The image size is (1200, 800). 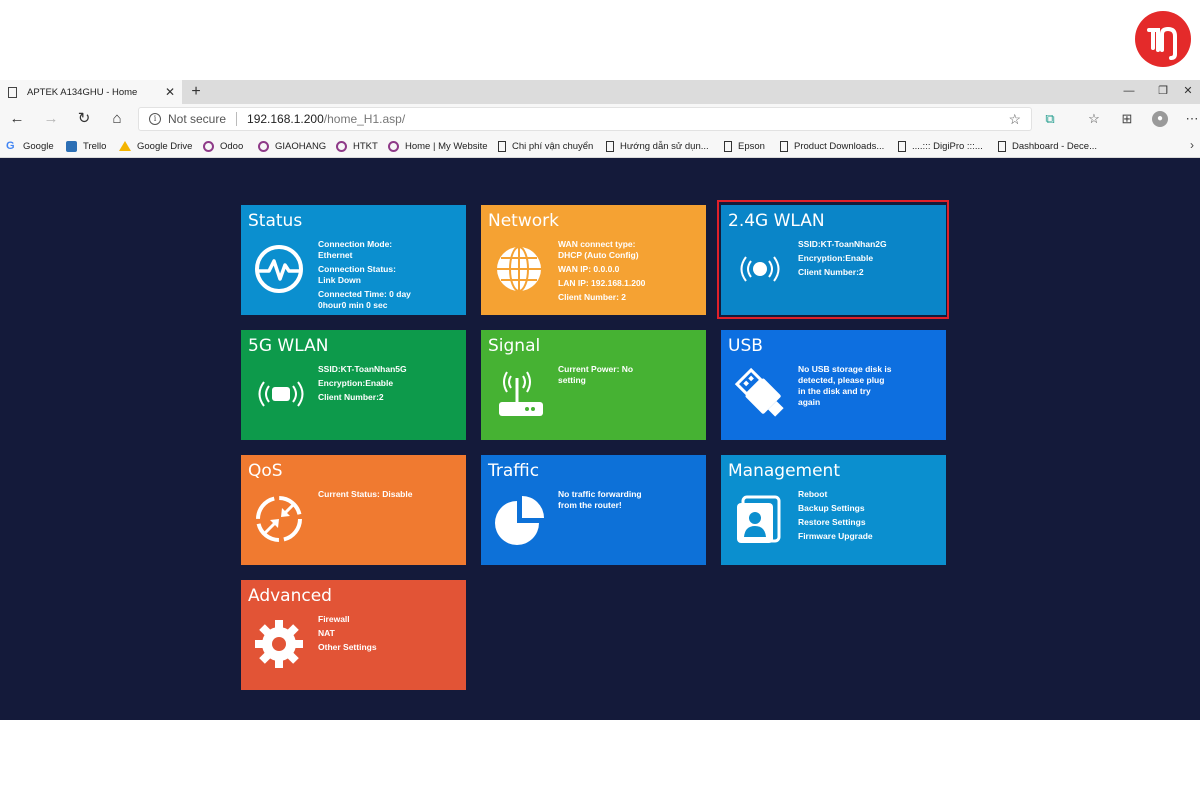 What do you see at coordinates (364, 119) in the screenshot?
I see `url-path: /home_H1.asp/` at bounding box center [364, 119].